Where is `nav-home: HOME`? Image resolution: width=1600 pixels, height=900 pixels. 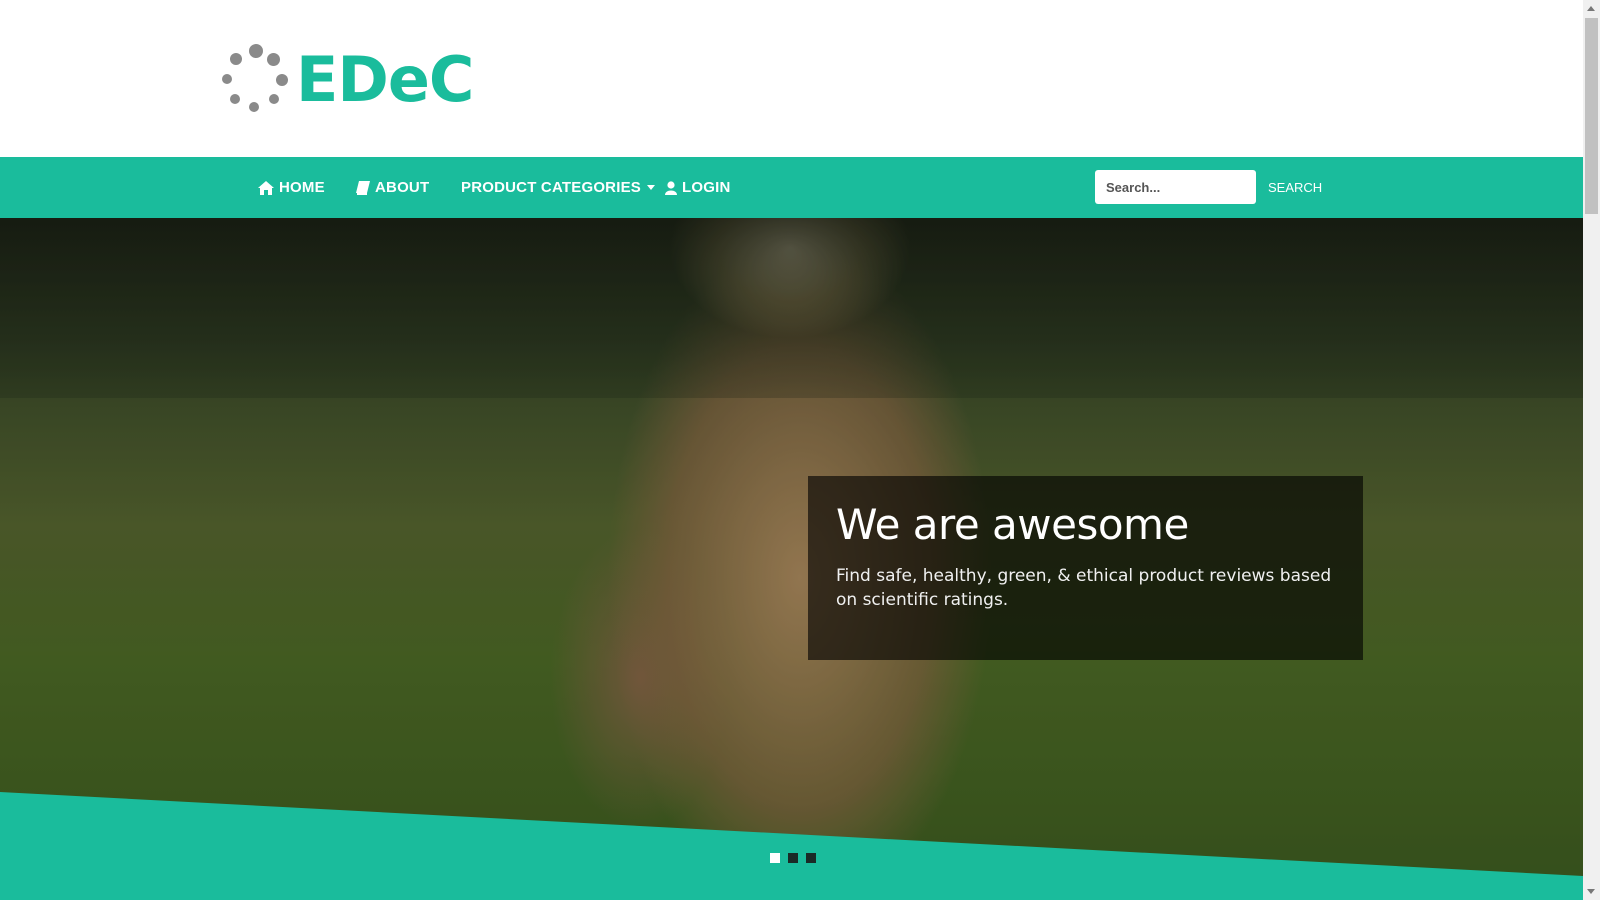 nav-home: HOME is located at coordinates (291, 187).